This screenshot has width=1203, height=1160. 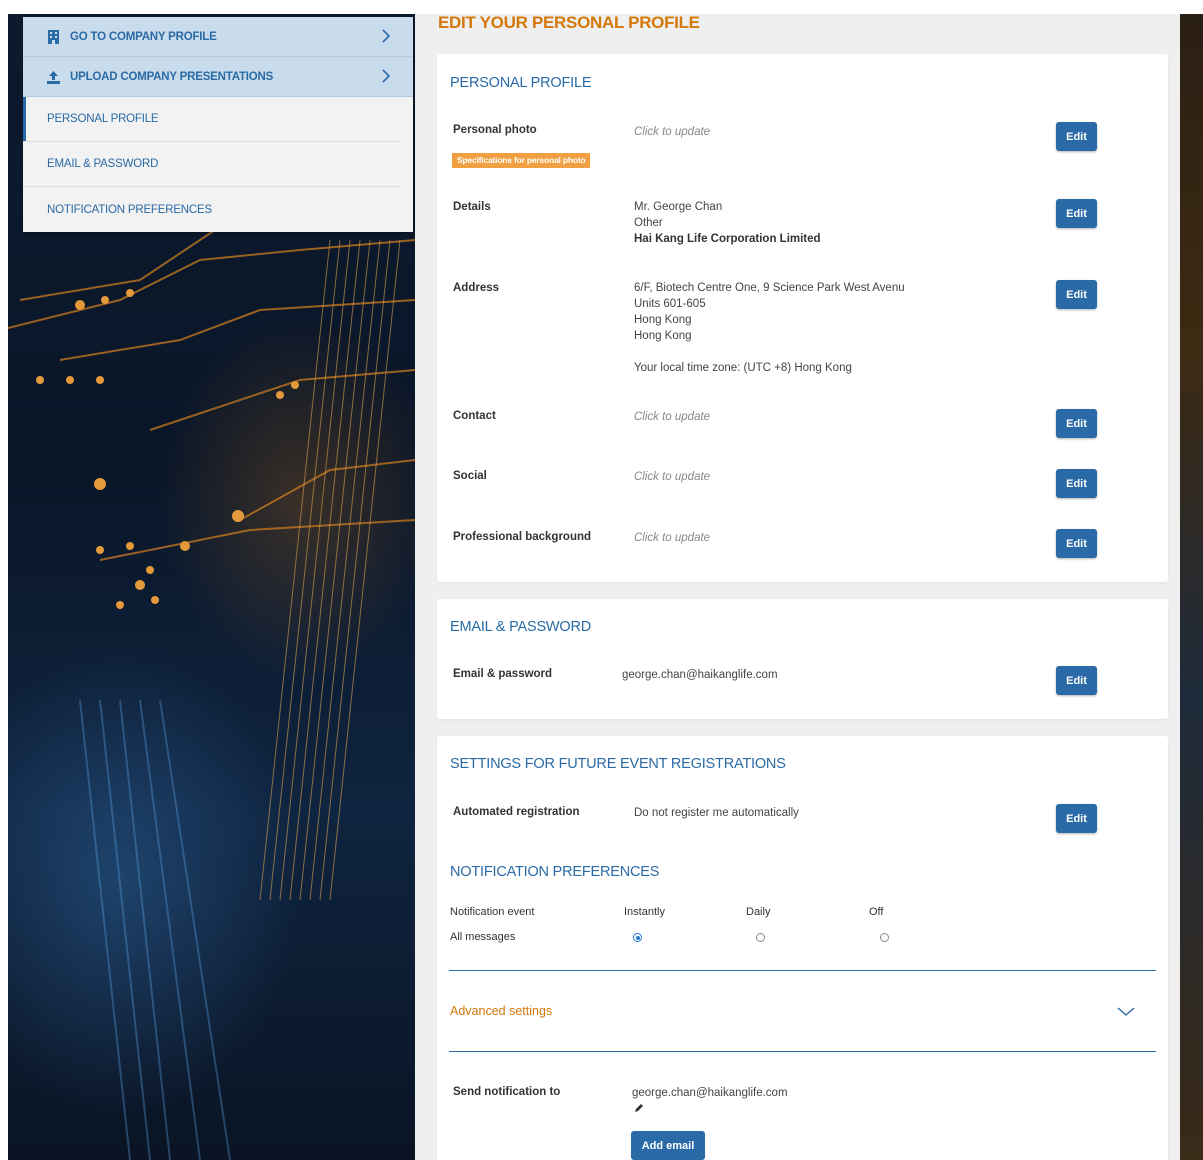 What do you see at coordinates (1076, 213) in the screenshot?
I see `edit-details-button: Edit` at bounding box center [1076, 213].